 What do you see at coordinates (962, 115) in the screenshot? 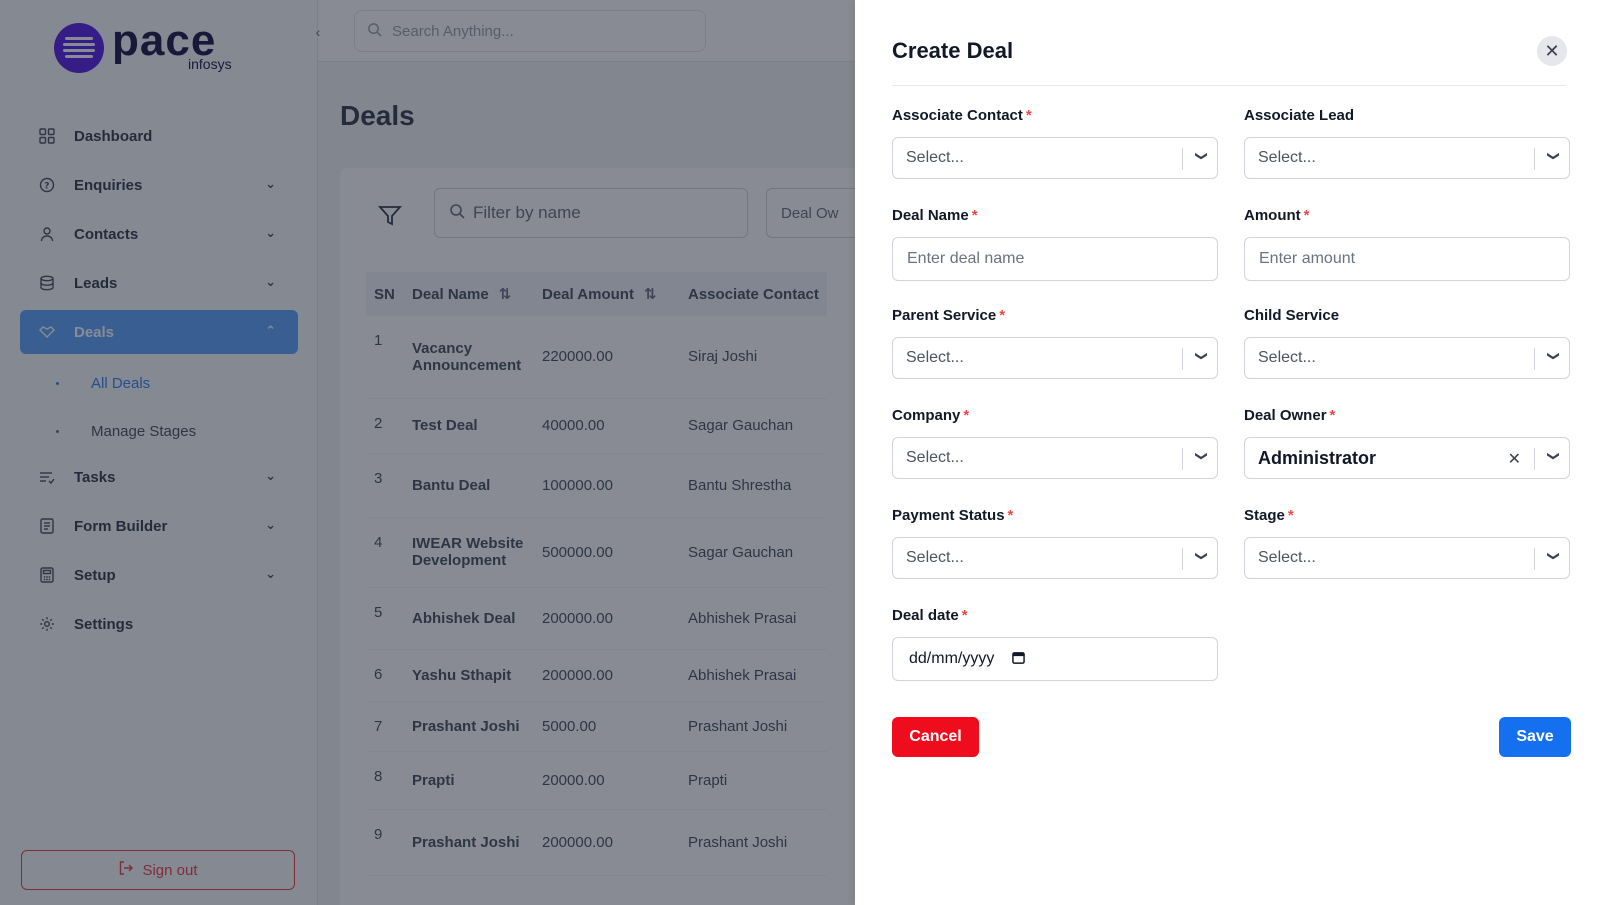
I see `field-label: Associate Contact *` at bounding box center [962, 115].